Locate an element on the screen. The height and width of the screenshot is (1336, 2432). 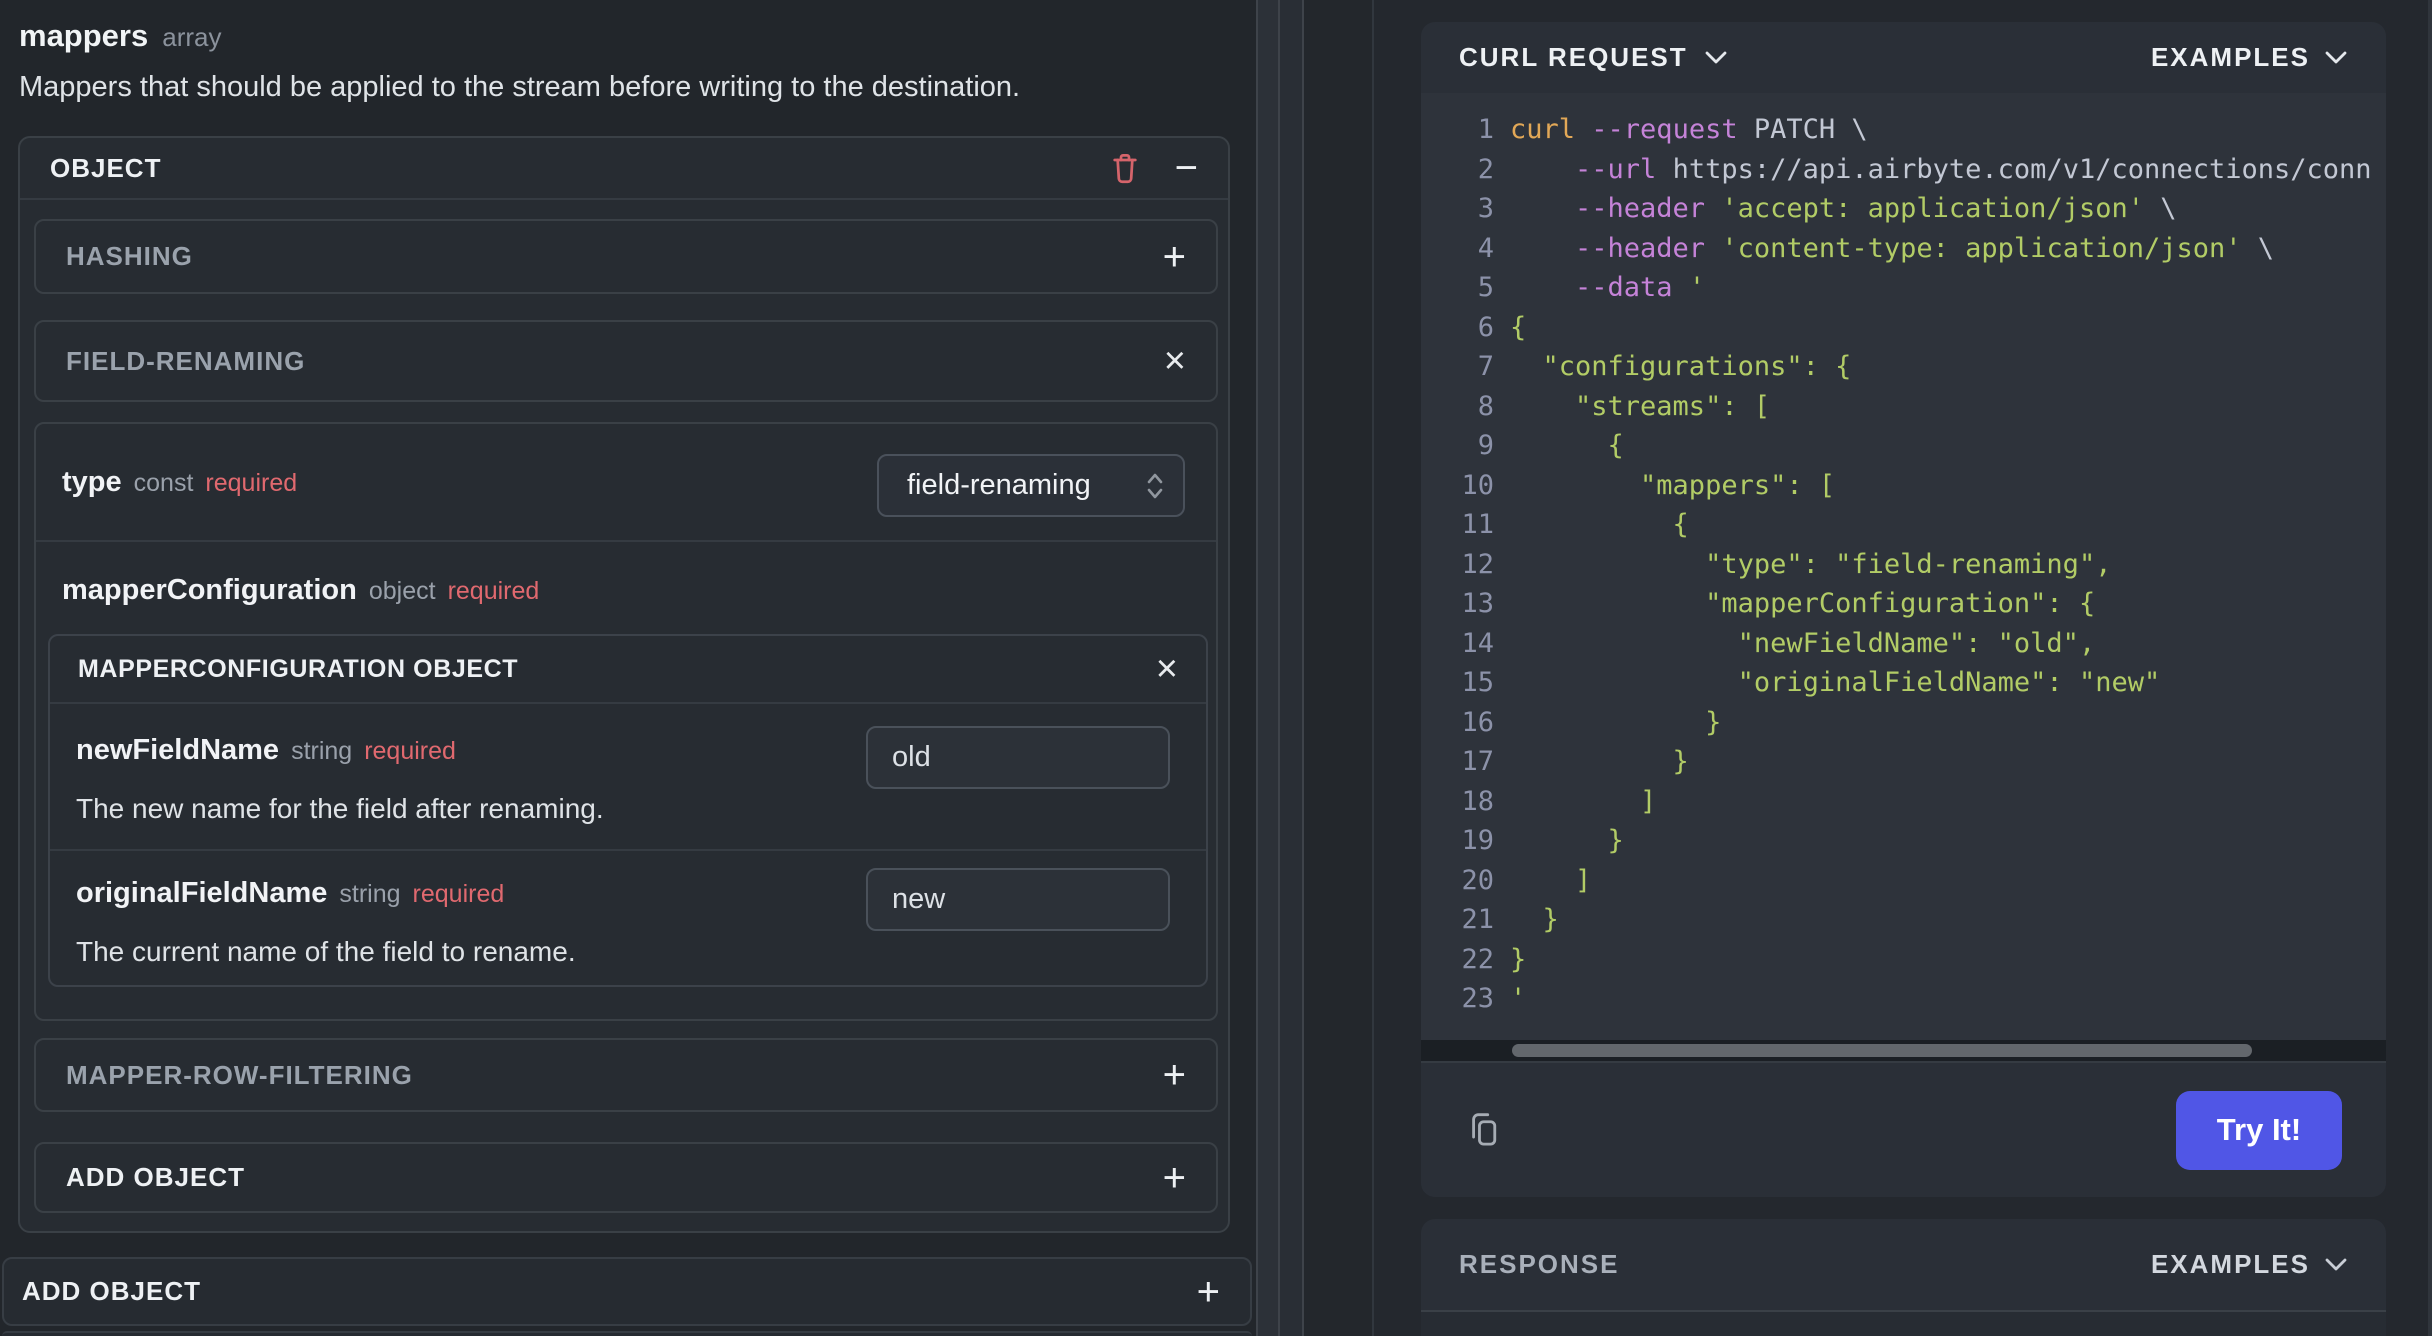
line-number: 2 is located at coordinates (1485, 169).